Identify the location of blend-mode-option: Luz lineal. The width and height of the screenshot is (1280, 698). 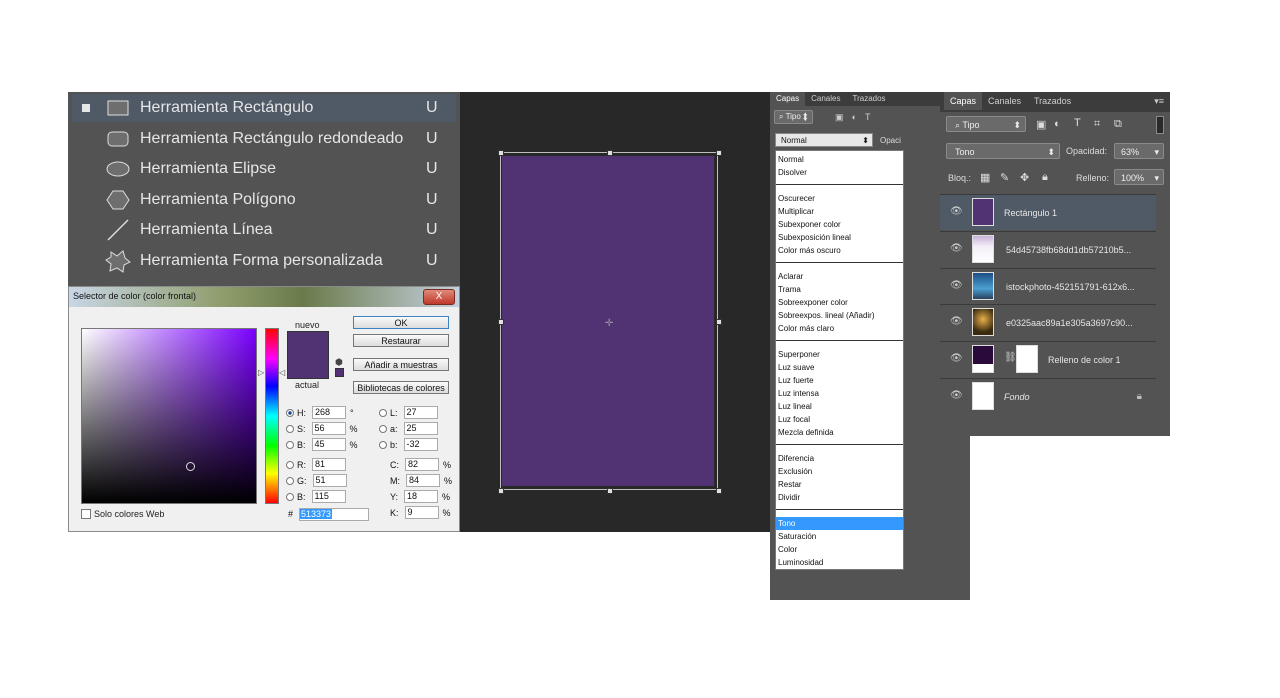
(839, 406).